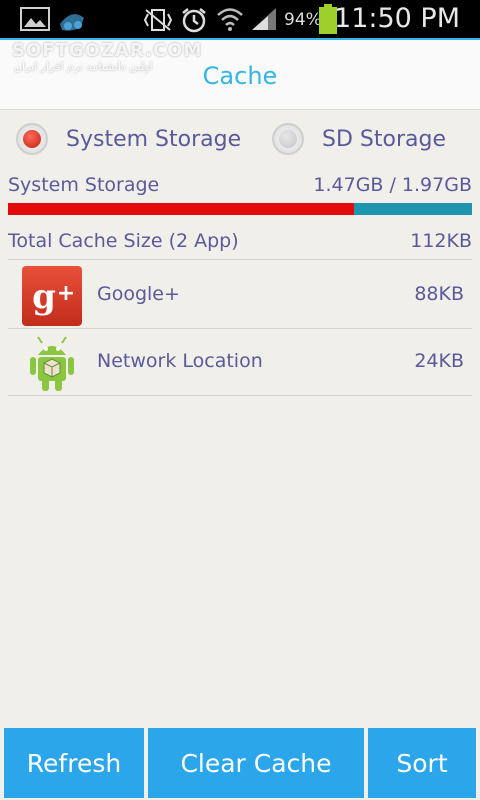  What do you see at coordinates (35, 19) in the screenshot?
I see `gallery-icon` at bounding box center [35, 19].